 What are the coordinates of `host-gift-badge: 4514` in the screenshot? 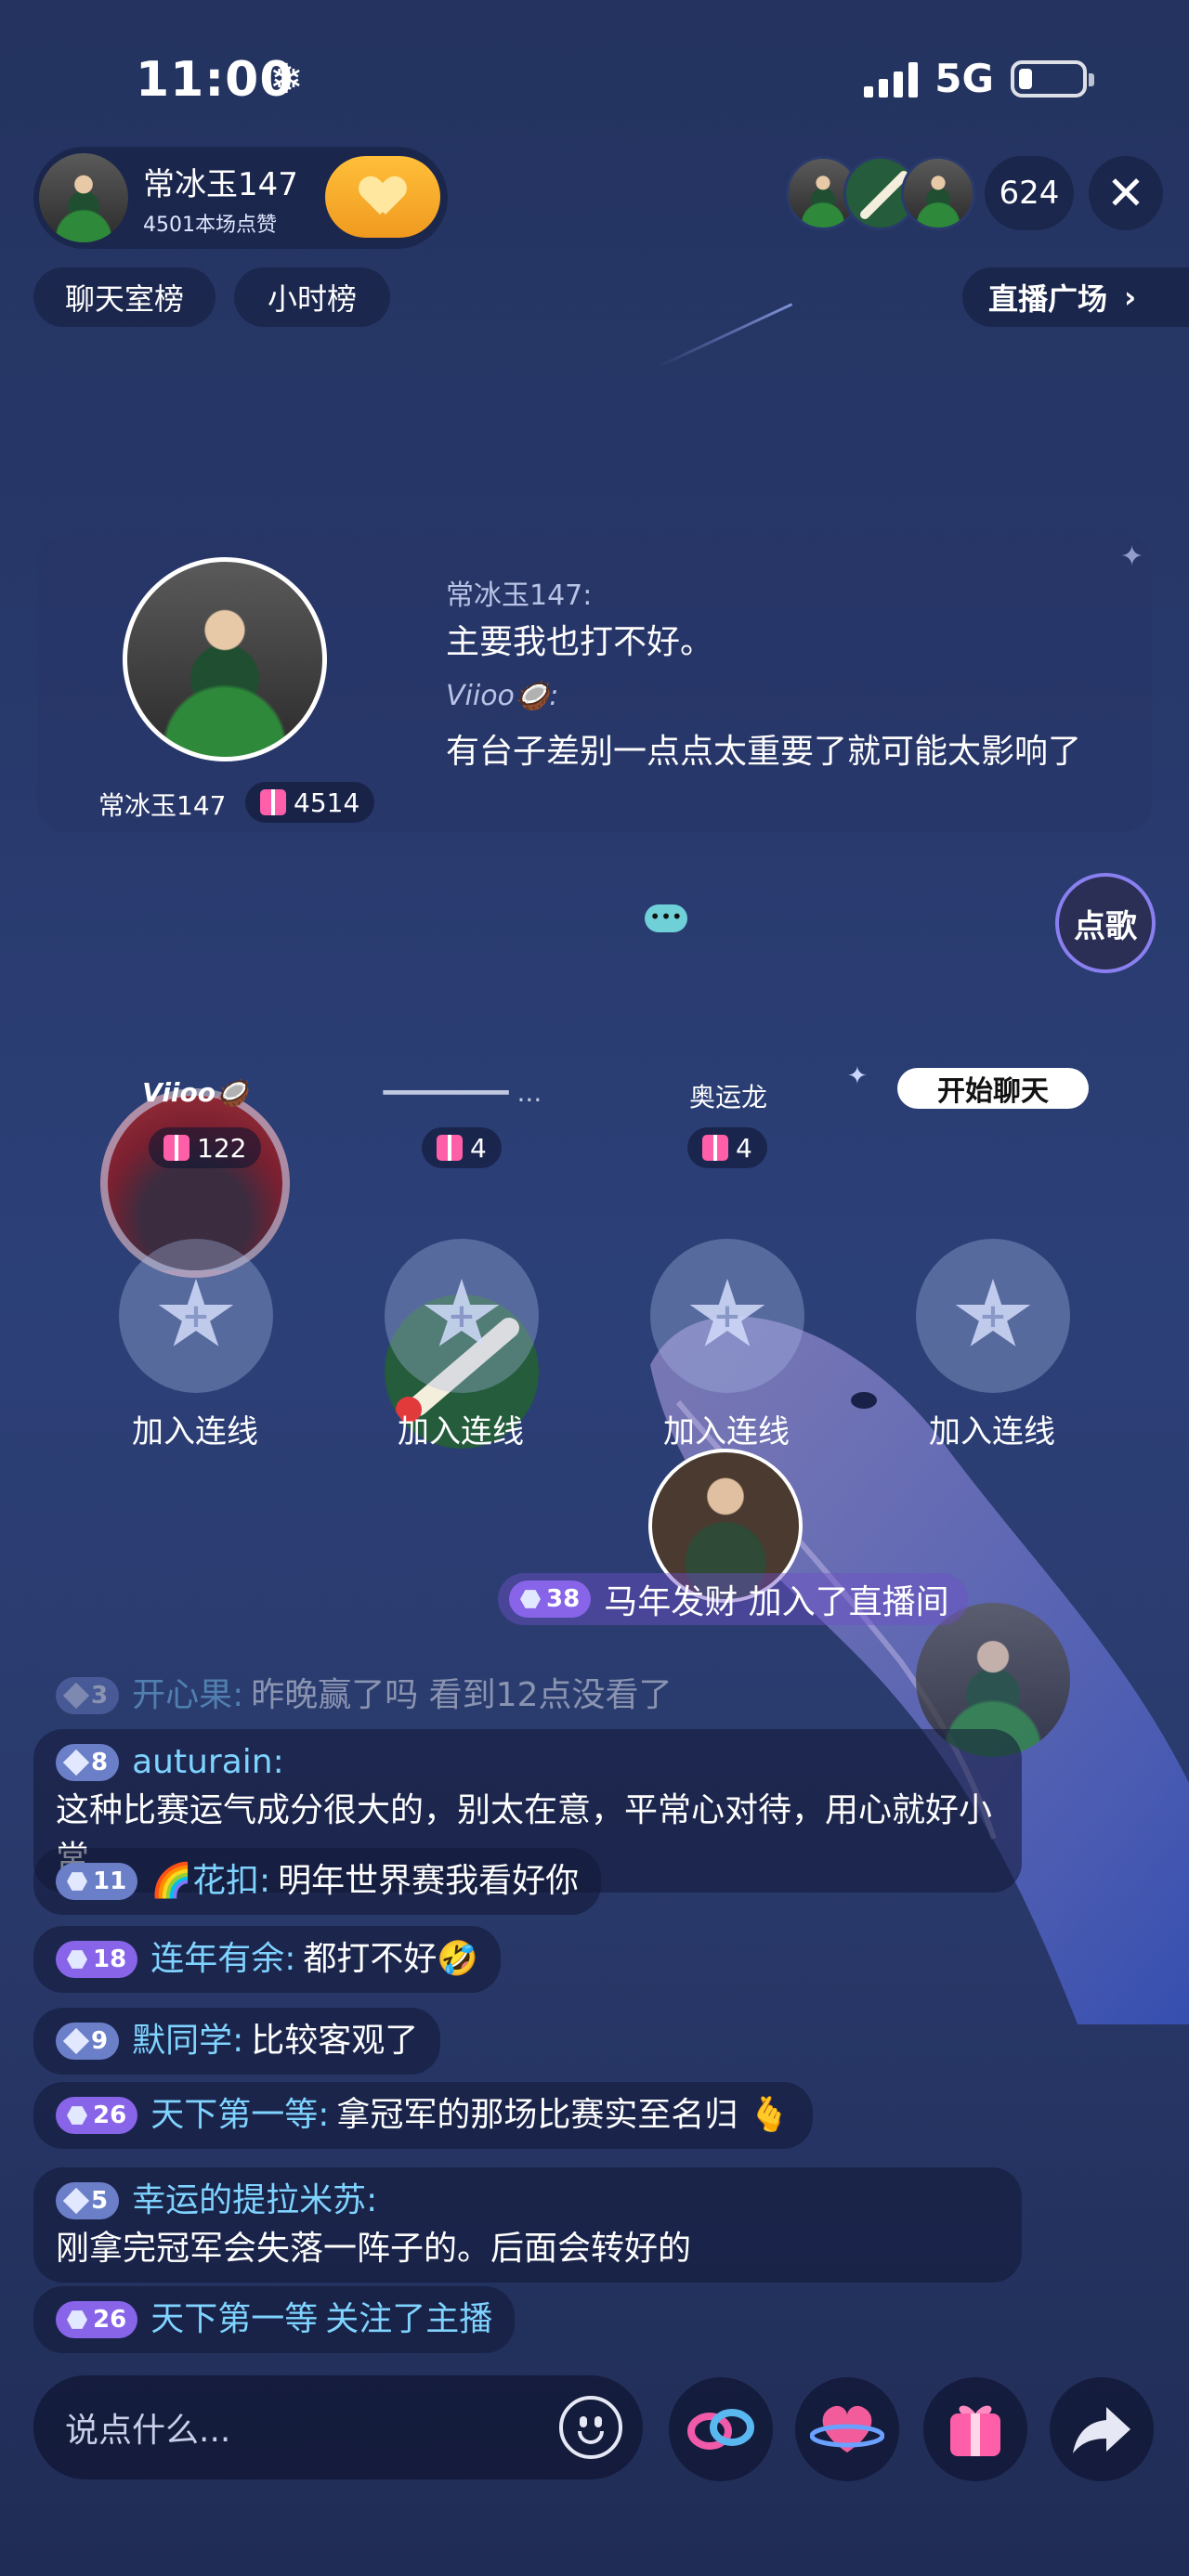 It's located at (310, 802).